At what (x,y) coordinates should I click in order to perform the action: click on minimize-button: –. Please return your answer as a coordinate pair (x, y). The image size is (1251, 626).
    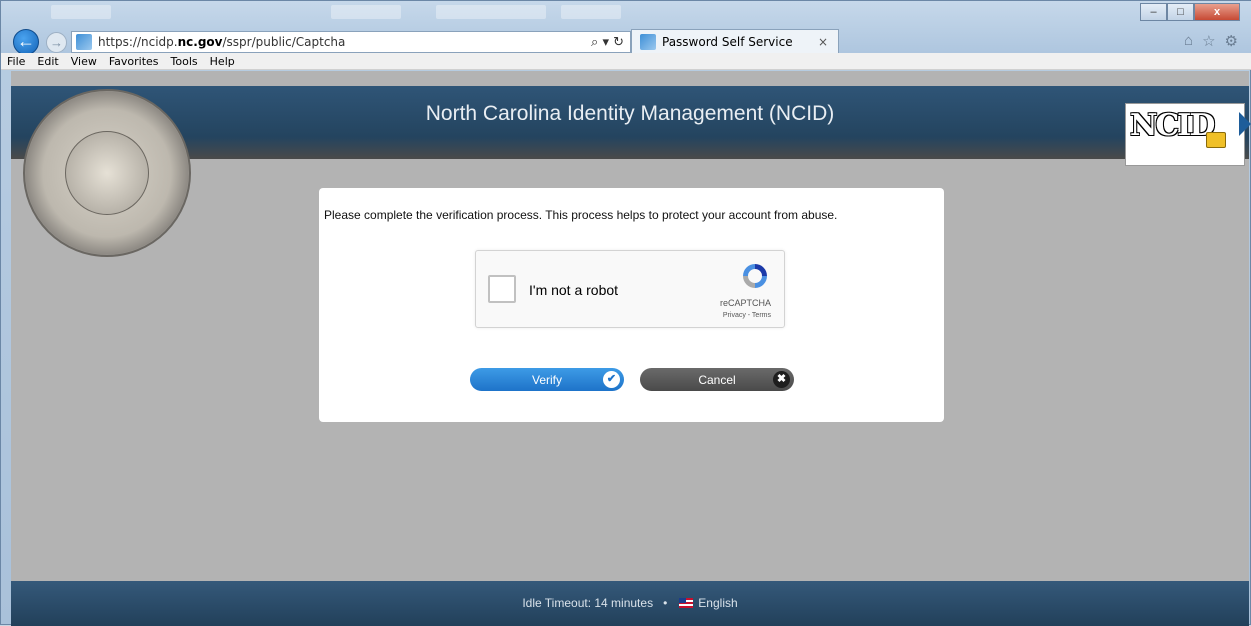
    Looking at the image, I should click on (1153, 12).